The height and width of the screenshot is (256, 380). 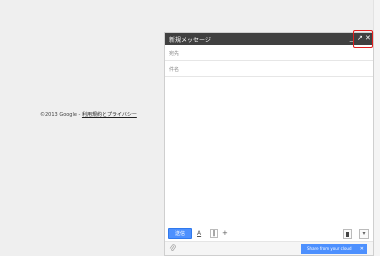 What do you see at coordinates (347, 234) in the screenshot?
I see `trash-icon` at bounding box center [347, 234].